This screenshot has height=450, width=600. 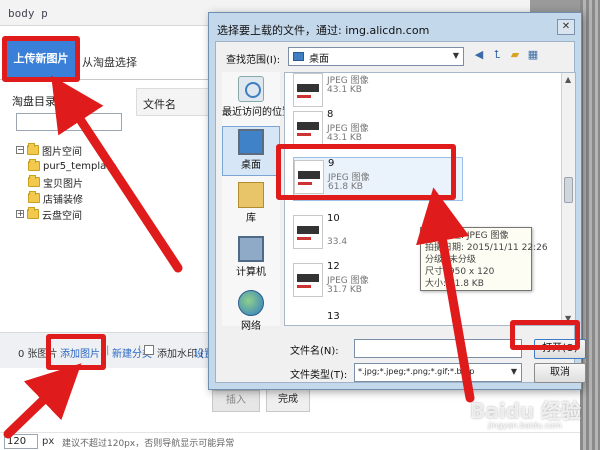 What do you see at coordinates (253, 60) in the screenshot?
I see `look-in-label: 查找范围(I):` at bounding box center [253, 60].